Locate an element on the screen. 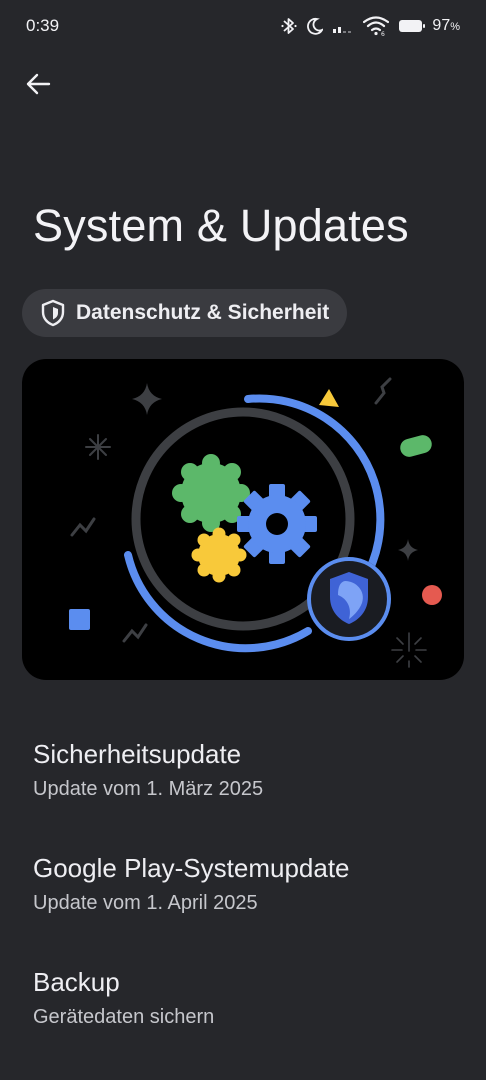 The image size is (486, 1080). menu-item-title: Google Play-Systemupdate is located at coordinates (191, 868).